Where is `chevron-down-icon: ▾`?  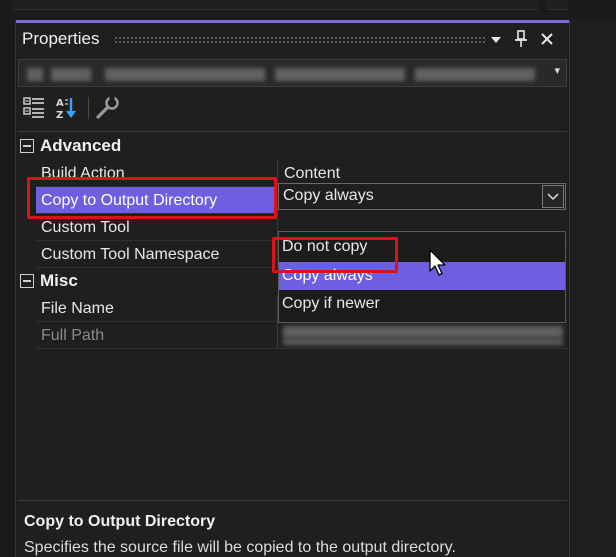
chevron-down-icon: ▾ is located at coordinates (557, 70).